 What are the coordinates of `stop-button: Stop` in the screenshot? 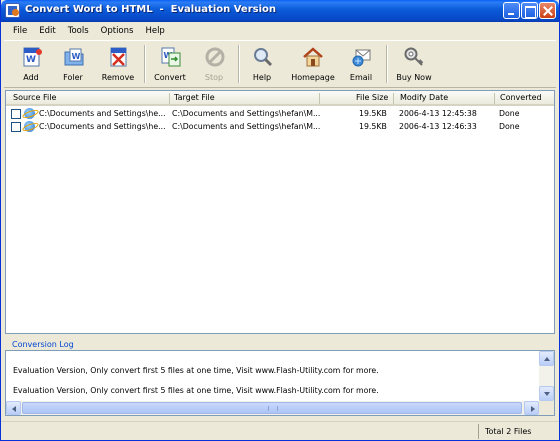 It's located at (214, 65).